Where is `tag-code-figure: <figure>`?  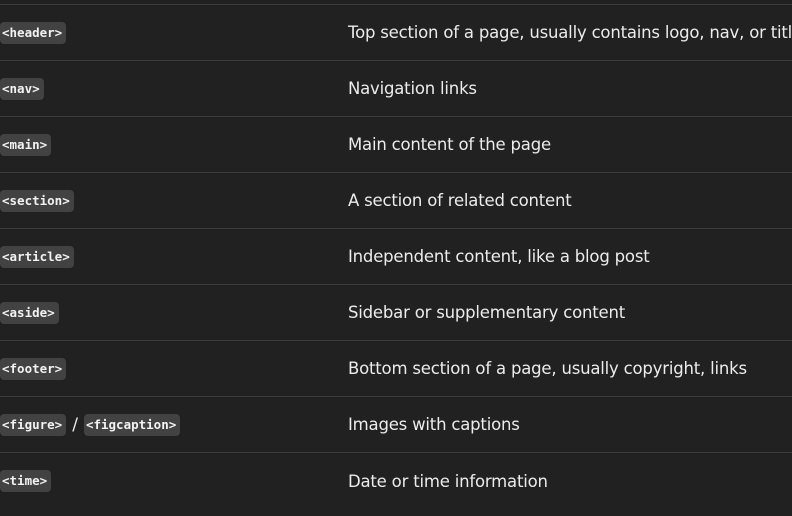
tag-code-figure: <figure> is located at coordinates (33, 424).